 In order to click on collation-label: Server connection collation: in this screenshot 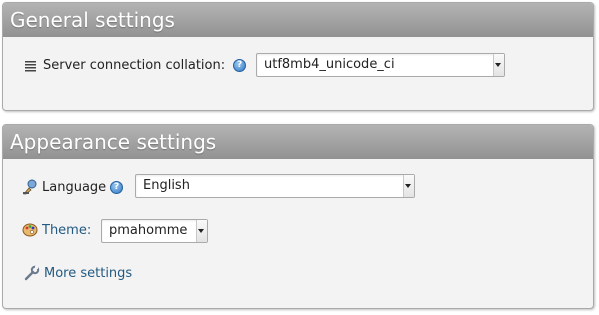, I will do `click(134, 65)`.